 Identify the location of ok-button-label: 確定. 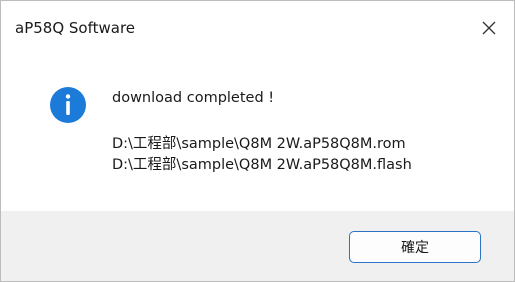
(415, 248).